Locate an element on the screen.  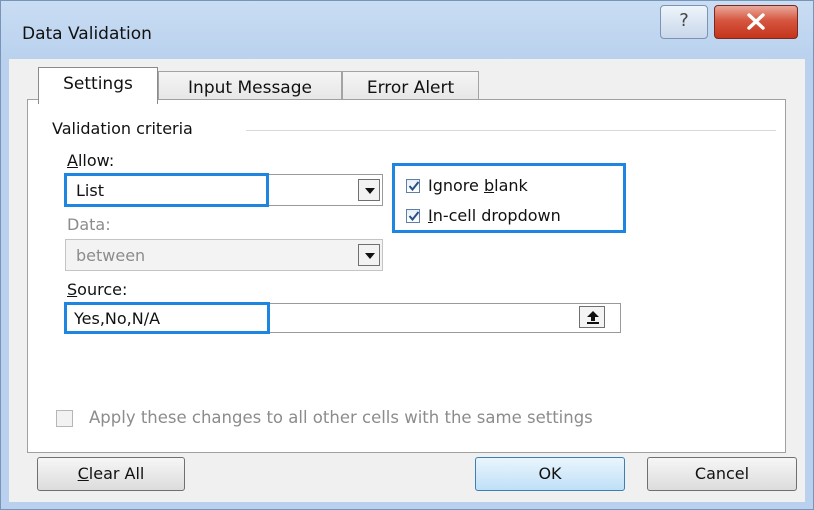
allow-dropdown-arrow is located at coordinates (369, 190).